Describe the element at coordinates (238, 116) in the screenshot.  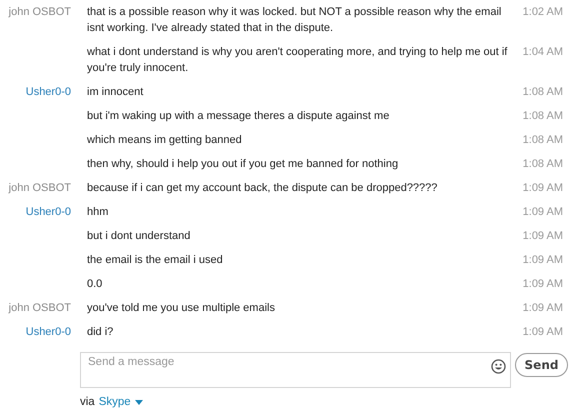
I see `message-text: but i'm waking up with a message theres a dispute against me` at that location.